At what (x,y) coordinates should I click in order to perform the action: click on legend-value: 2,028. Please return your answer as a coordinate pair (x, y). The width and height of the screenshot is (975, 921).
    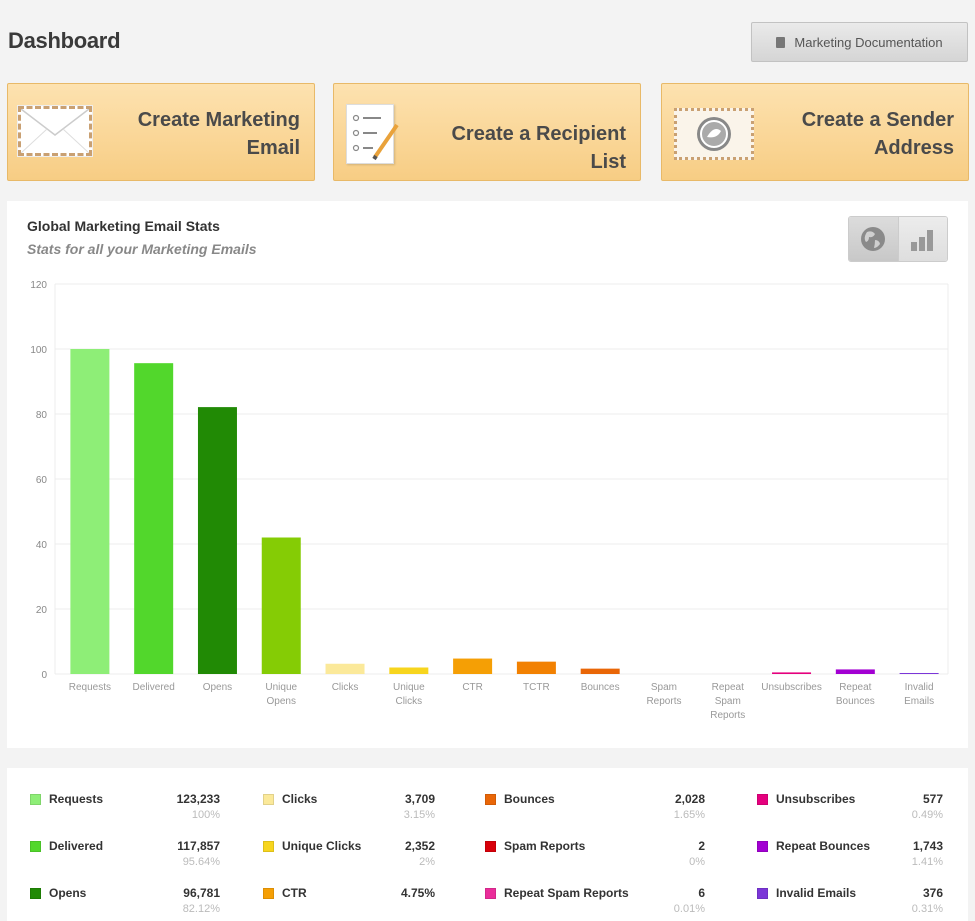
    Looking at the image, I should click on (689, 799).